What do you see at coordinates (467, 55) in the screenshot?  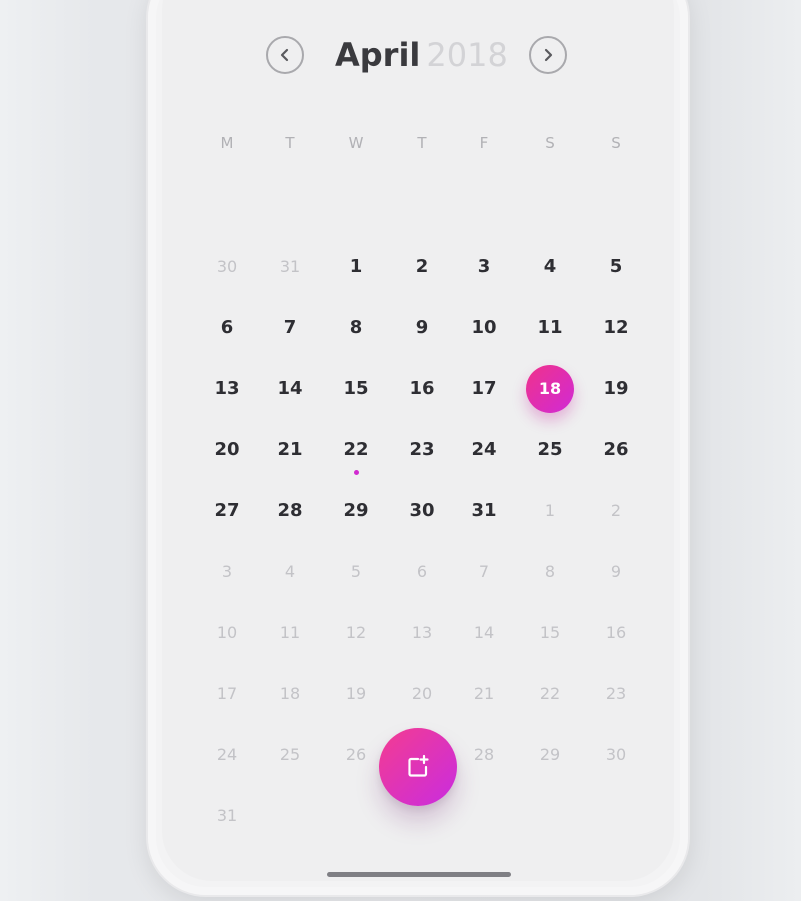 I see `year-label: 2018` at bounding box center [467, 55].